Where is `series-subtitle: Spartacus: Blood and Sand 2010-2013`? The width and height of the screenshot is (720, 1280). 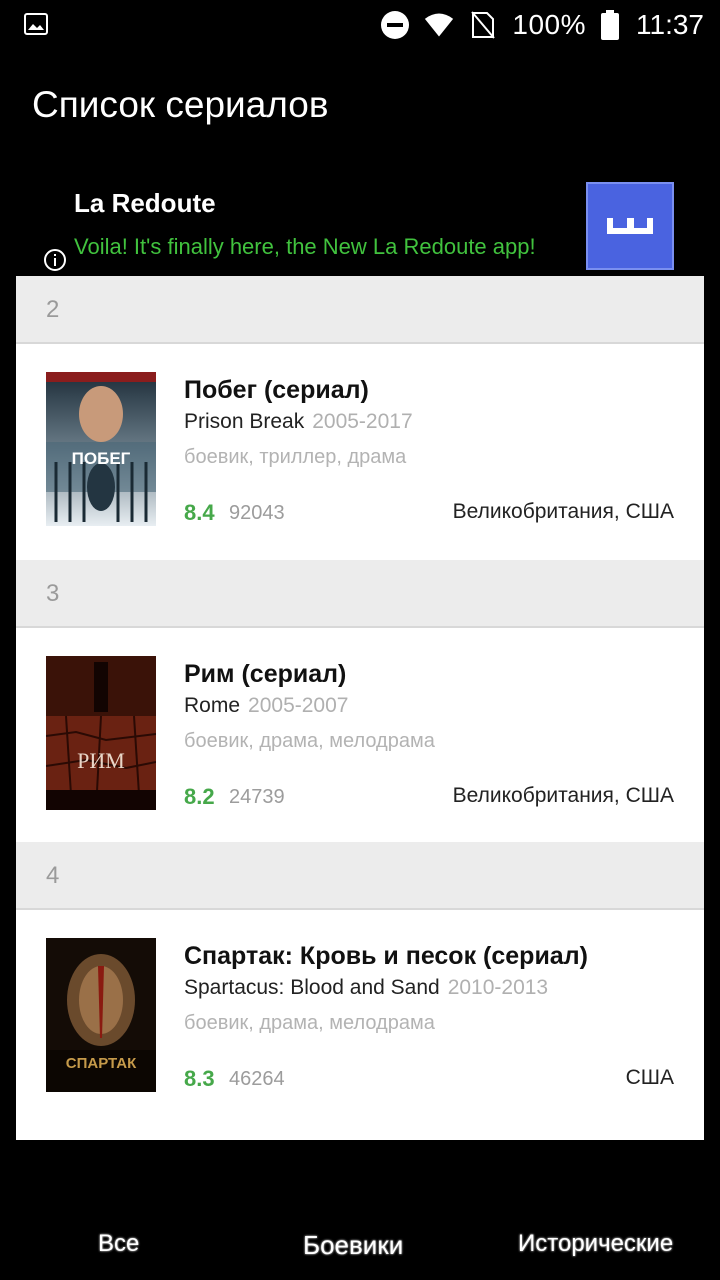 series-subtitle: Spartacus: Blood and Sand 2010-2013 is located at coordinates (366, 988).